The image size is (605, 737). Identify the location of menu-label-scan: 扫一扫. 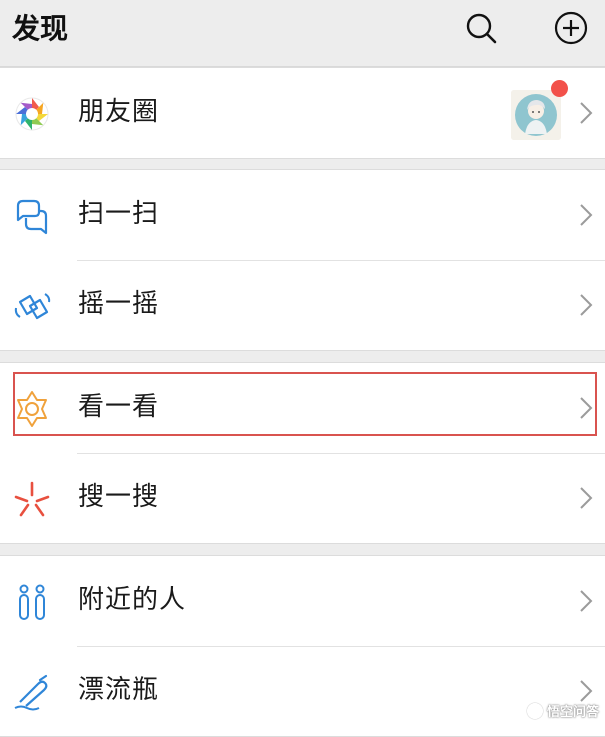
(119, 214).